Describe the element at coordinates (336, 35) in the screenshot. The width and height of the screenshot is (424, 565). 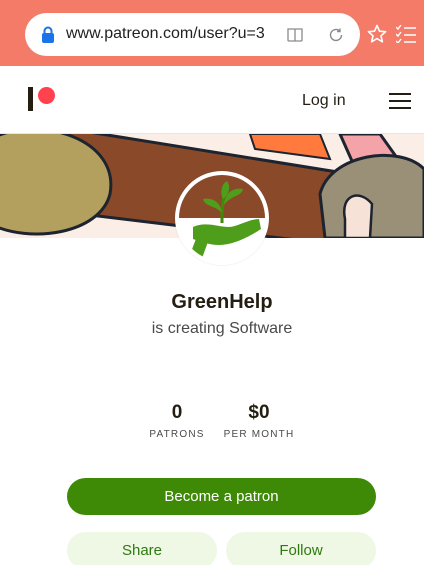
I see `reload-icon` at that location.